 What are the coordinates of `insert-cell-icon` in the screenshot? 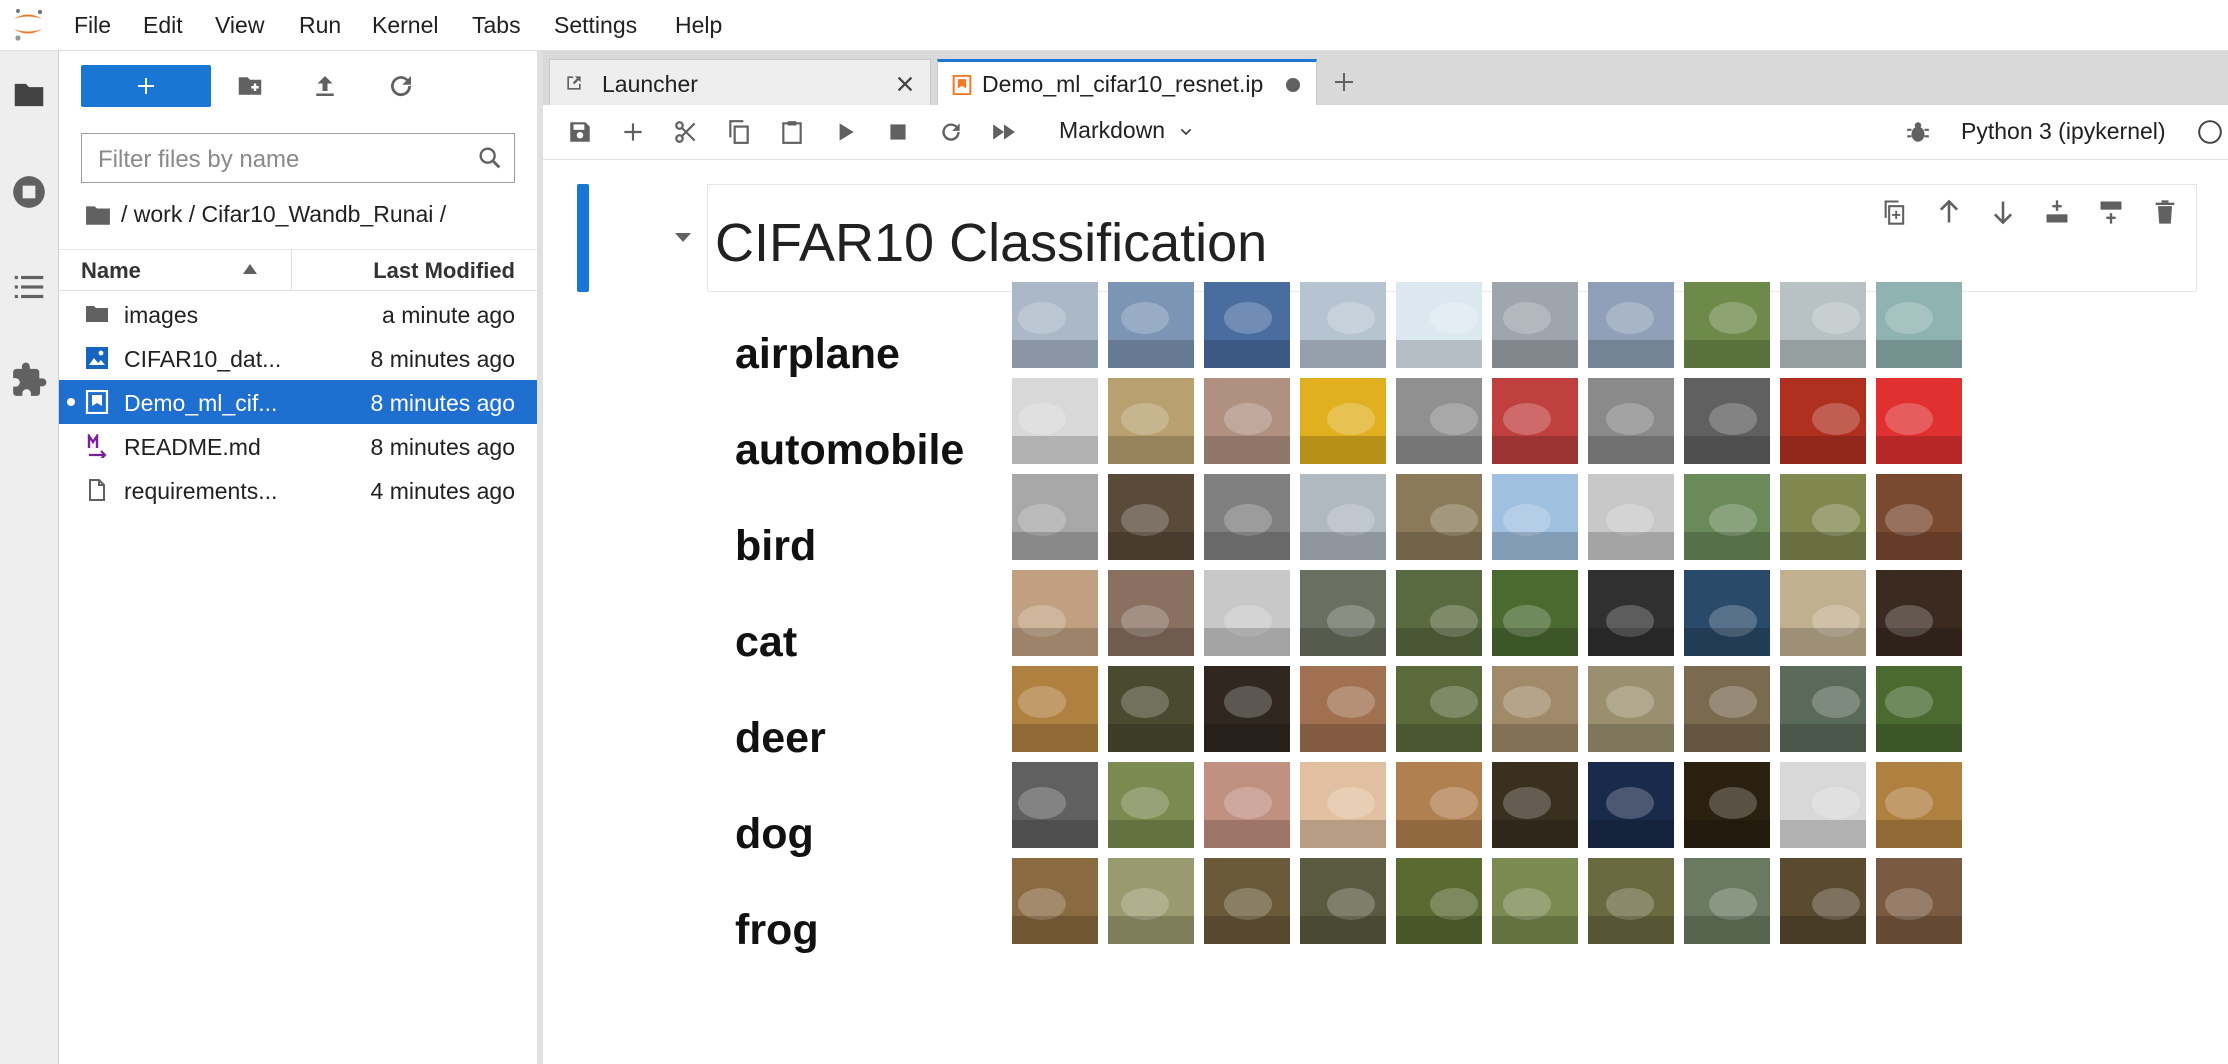 It's located at (633, 132).